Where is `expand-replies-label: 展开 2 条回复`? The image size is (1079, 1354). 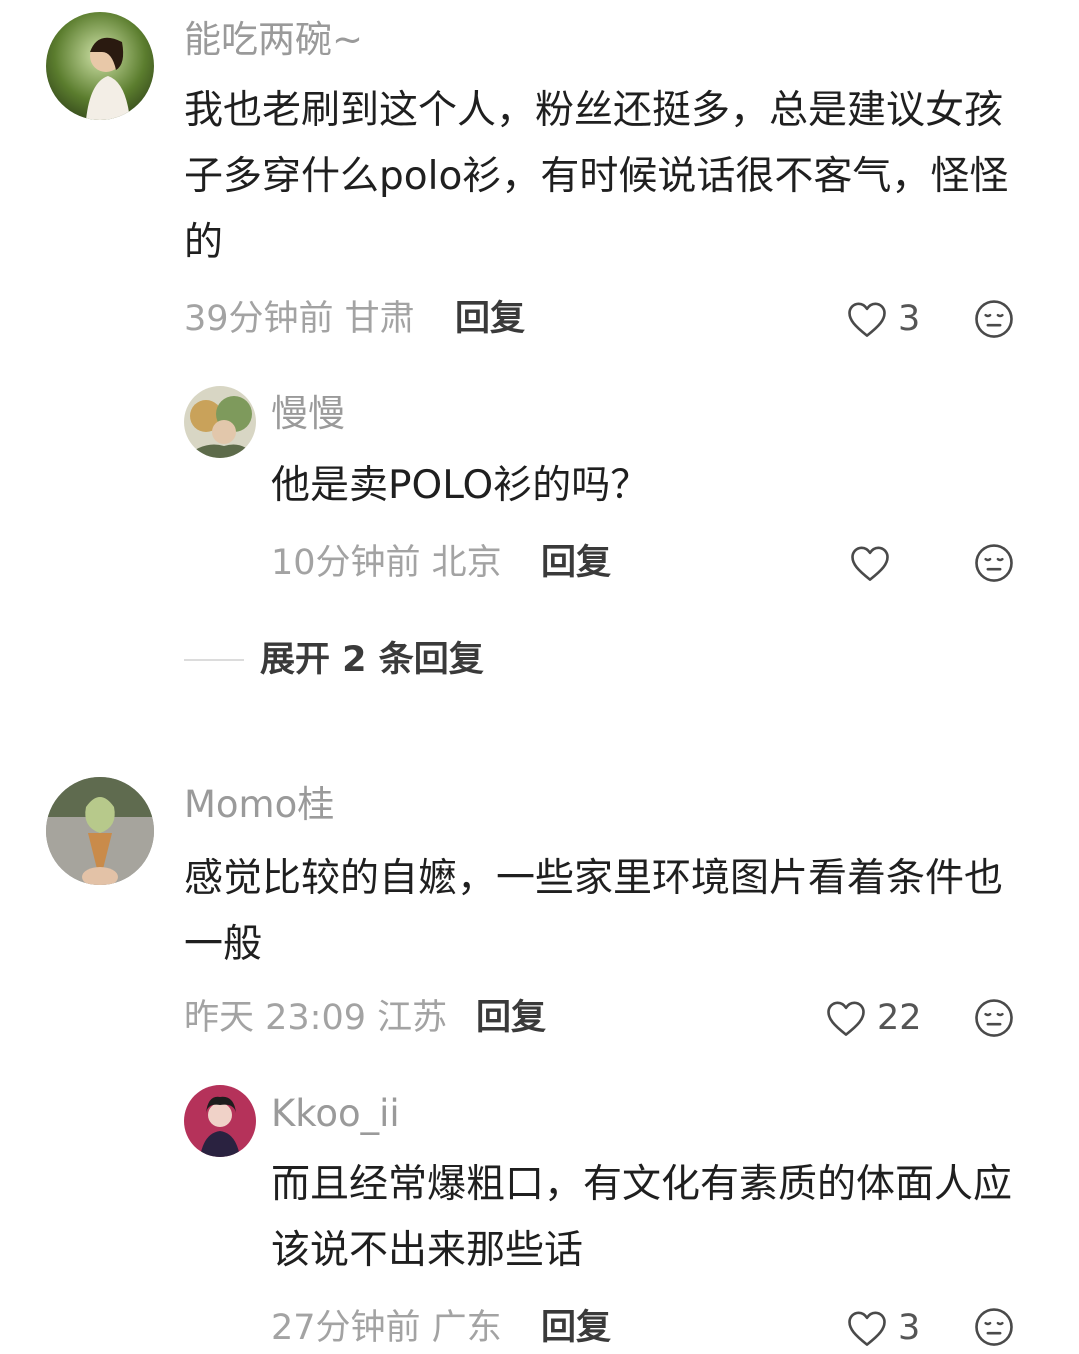 expand-replies-label: 展开 2 条回复 is located at coordinates (372, 660).